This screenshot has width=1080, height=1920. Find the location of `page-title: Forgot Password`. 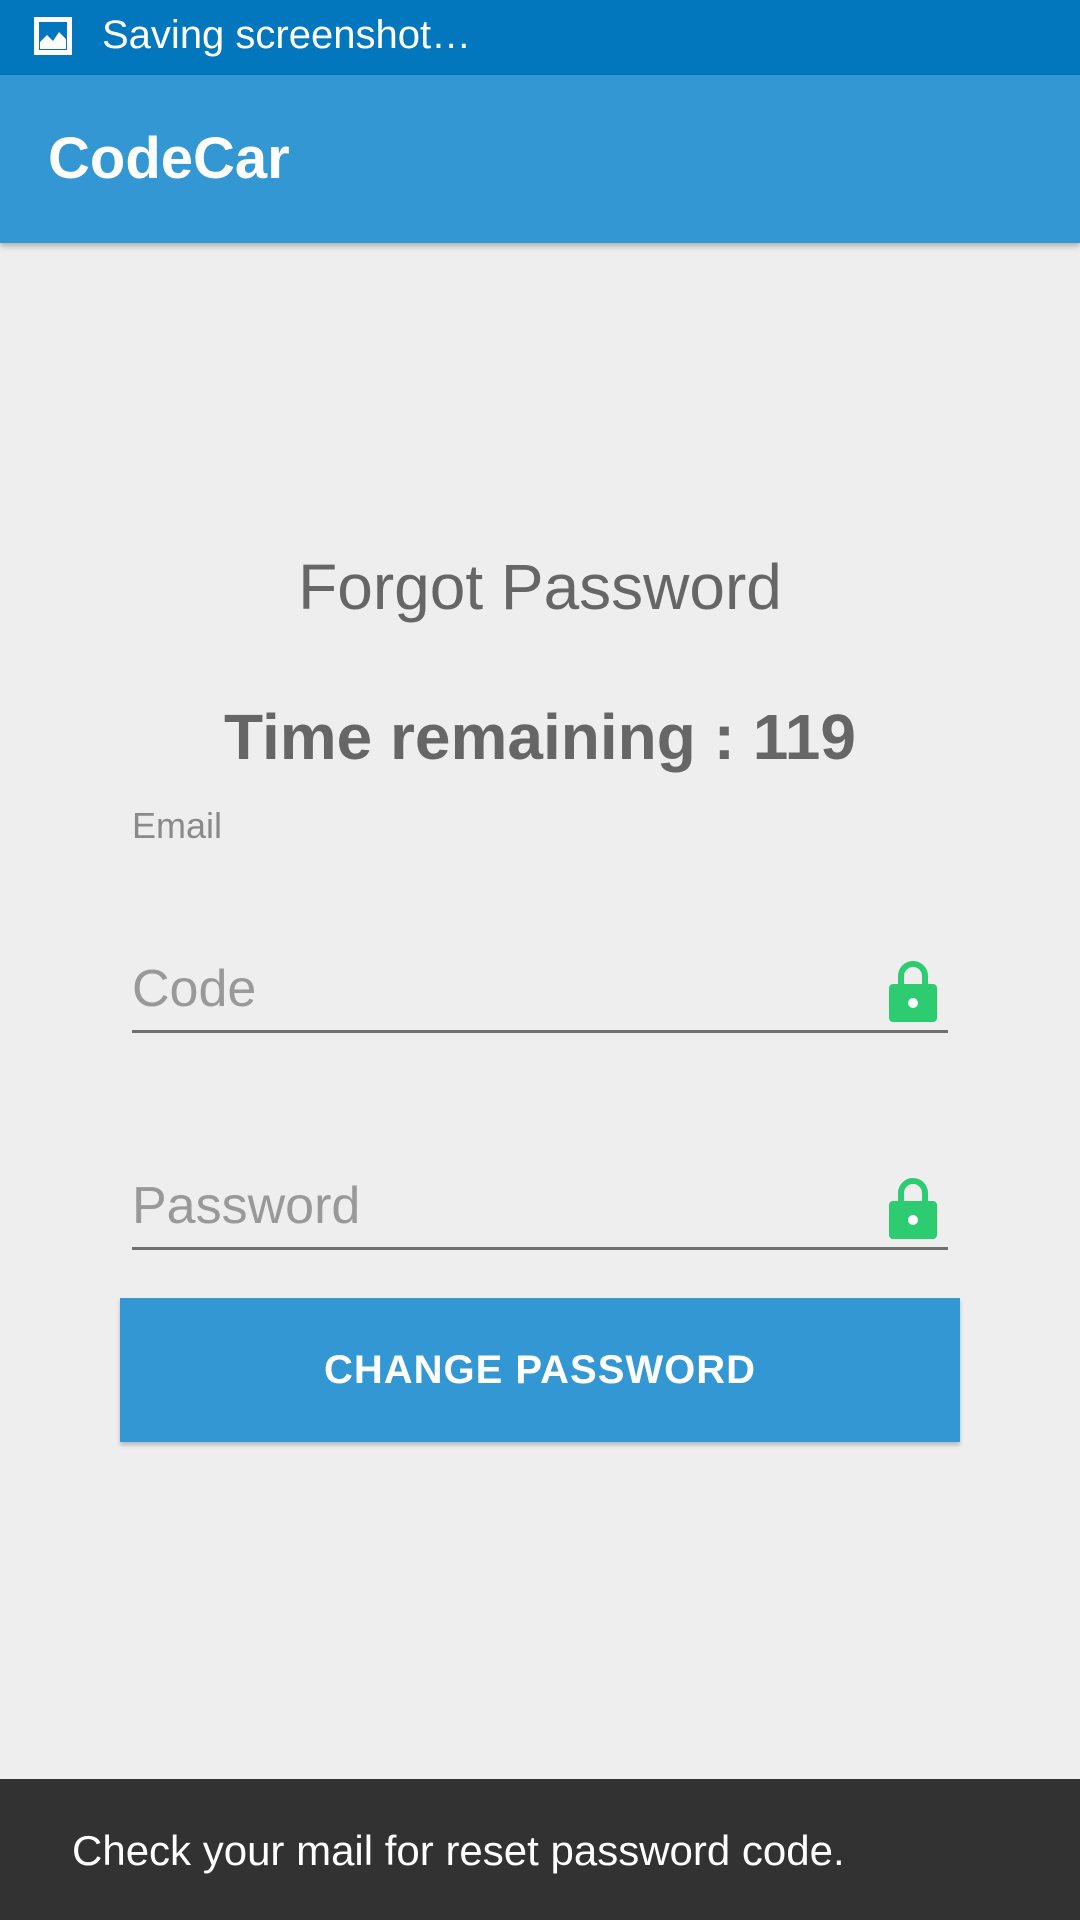

page-title: Forgot Password is located at coordinates (540, 587).